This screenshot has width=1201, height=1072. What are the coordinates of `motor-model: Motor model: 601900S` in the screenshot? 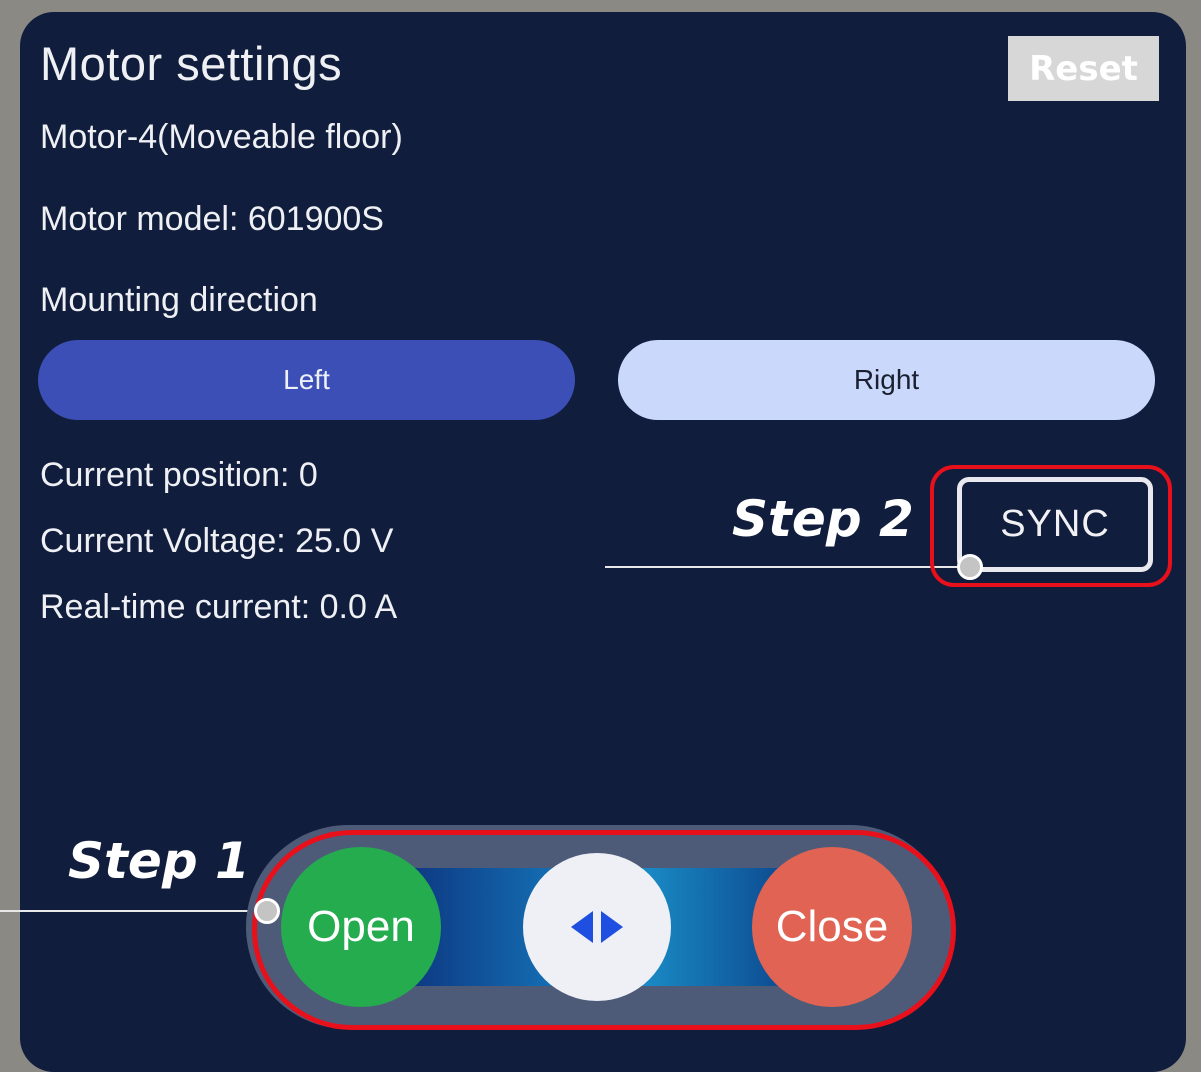 It's located at (212, 219).